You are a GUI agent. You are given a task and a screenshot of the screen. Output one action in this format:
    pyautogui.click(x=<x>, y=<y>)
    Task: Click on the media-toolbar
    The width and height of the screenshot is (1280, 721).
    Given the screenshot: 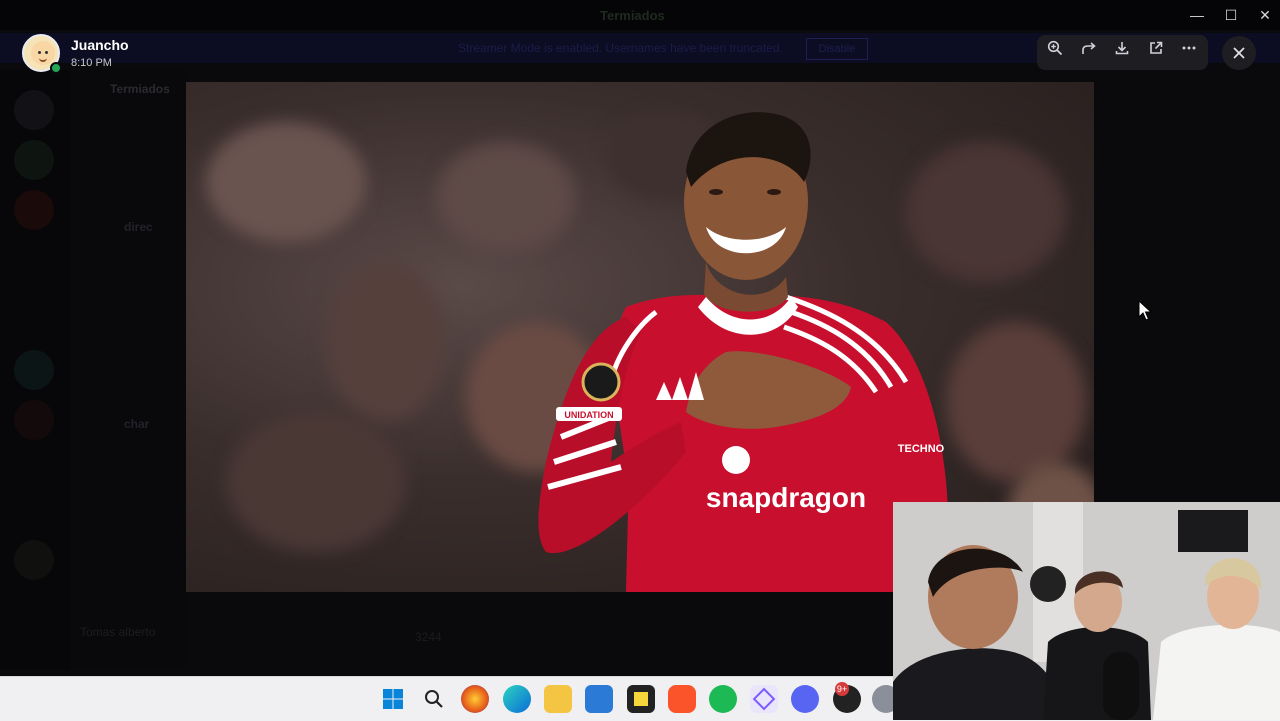 What is the action you would take?
    pyautogui.click(x=1122, y=52)
    